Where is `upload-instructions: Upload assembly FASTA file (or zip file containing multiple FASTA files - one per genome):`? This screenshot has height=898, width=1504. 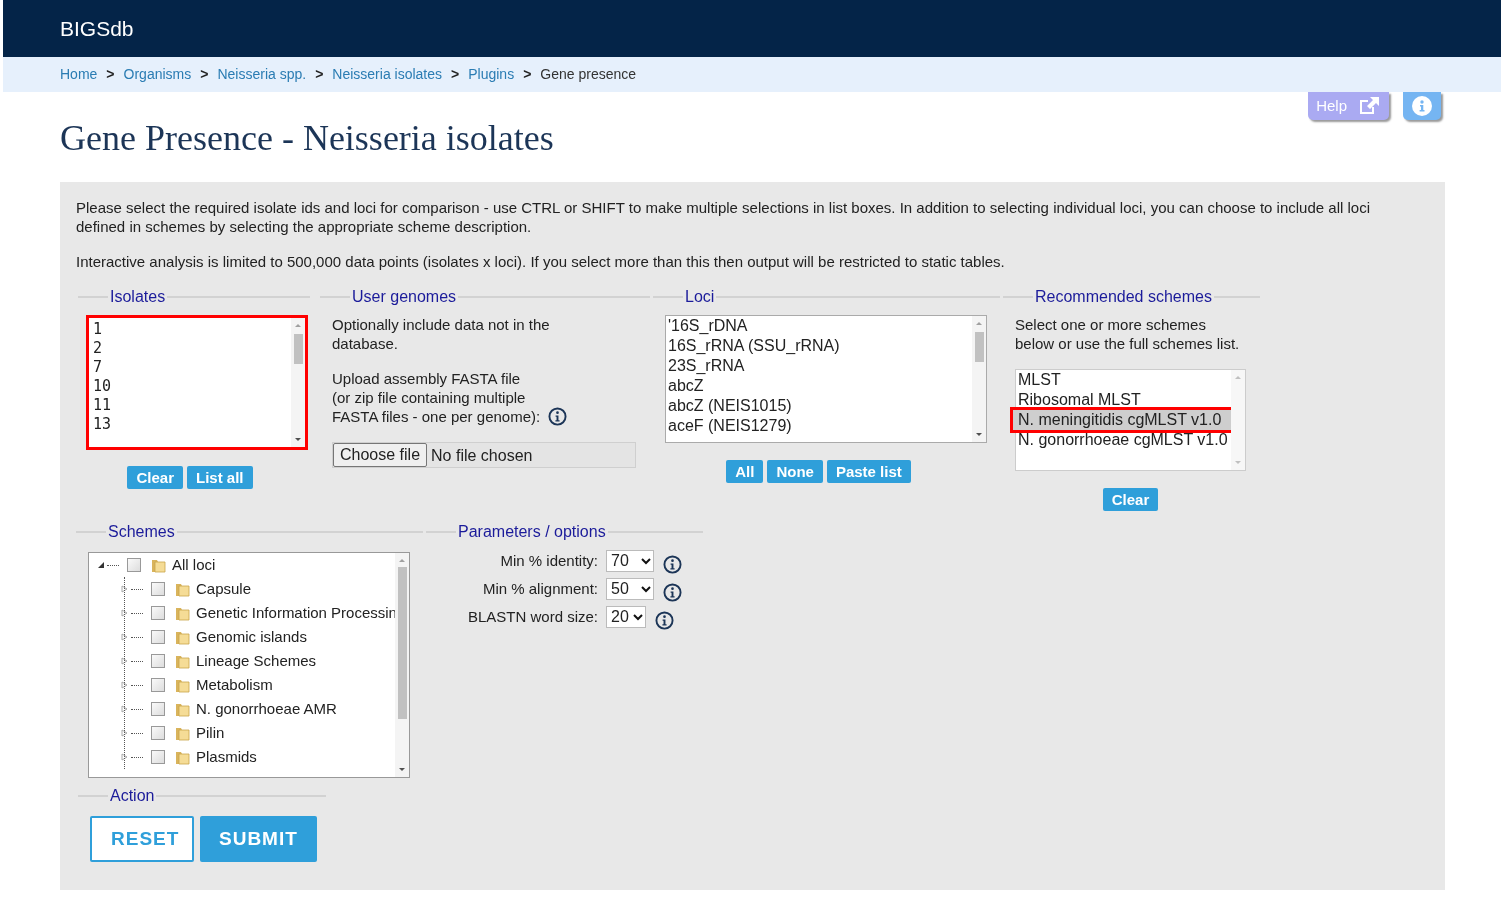 upload-instructions: Upload assembly FASTA file (or zip file containing multiple FASTA files - one per genome): is located at coordinates (436, 397).